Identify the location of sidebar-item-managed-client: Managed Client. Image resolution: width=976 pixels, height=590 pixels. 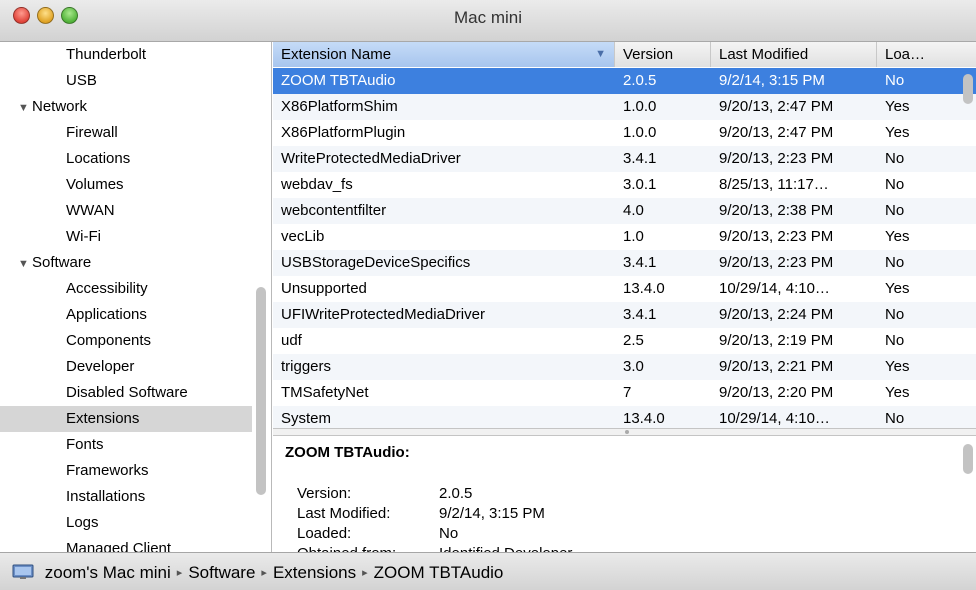
(126, 544).